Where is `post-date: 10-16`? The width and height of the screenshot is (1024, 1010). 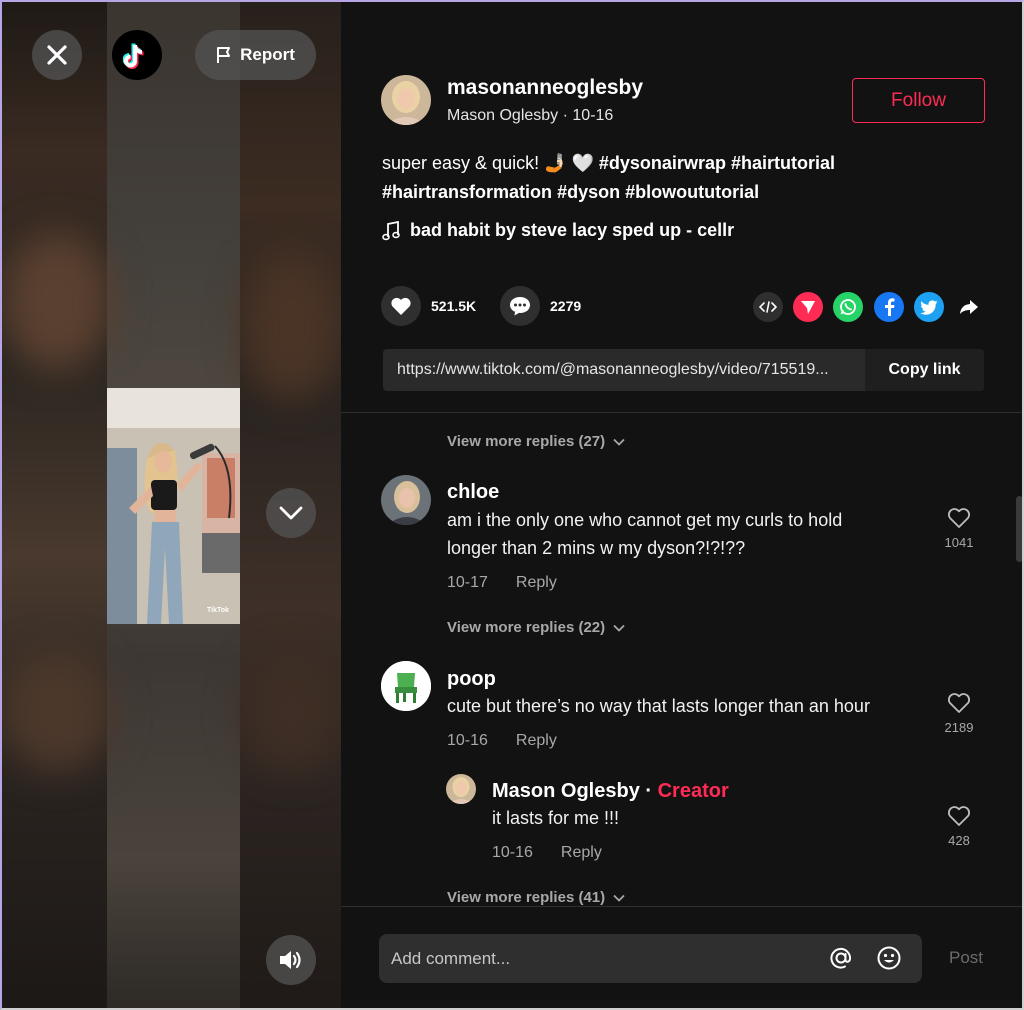
post-date: 10-16 is located at coordinates (593, 115).